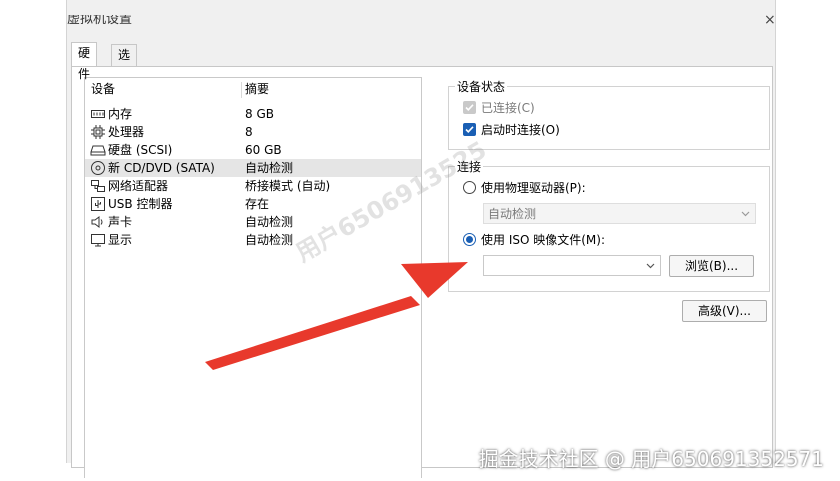 This screenshot has width=840, height=481. I want to click on device-summary: 8 GB, so click(259, 114).